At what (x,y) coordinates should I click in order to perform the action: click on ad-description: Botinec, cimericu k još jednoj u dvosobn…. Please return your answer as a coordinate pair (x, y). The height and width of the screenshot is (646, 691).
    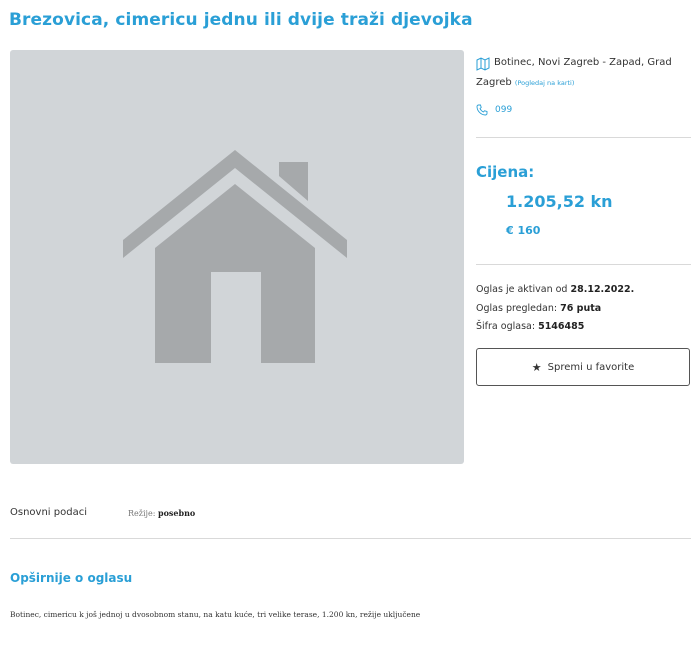
    Looking at the image, I should click on (215, 614).